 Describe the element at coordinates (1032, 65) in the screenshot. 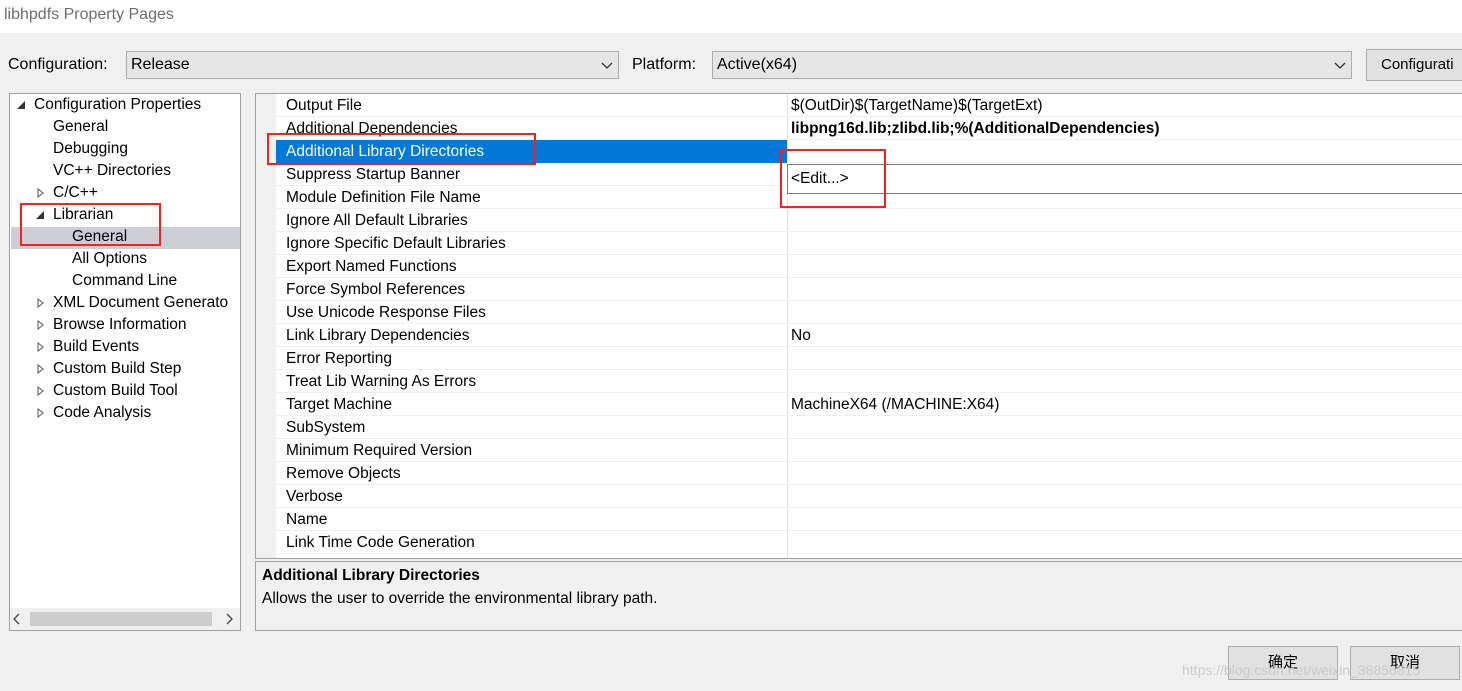

I see `platform-select: Active(x64)` at that location.